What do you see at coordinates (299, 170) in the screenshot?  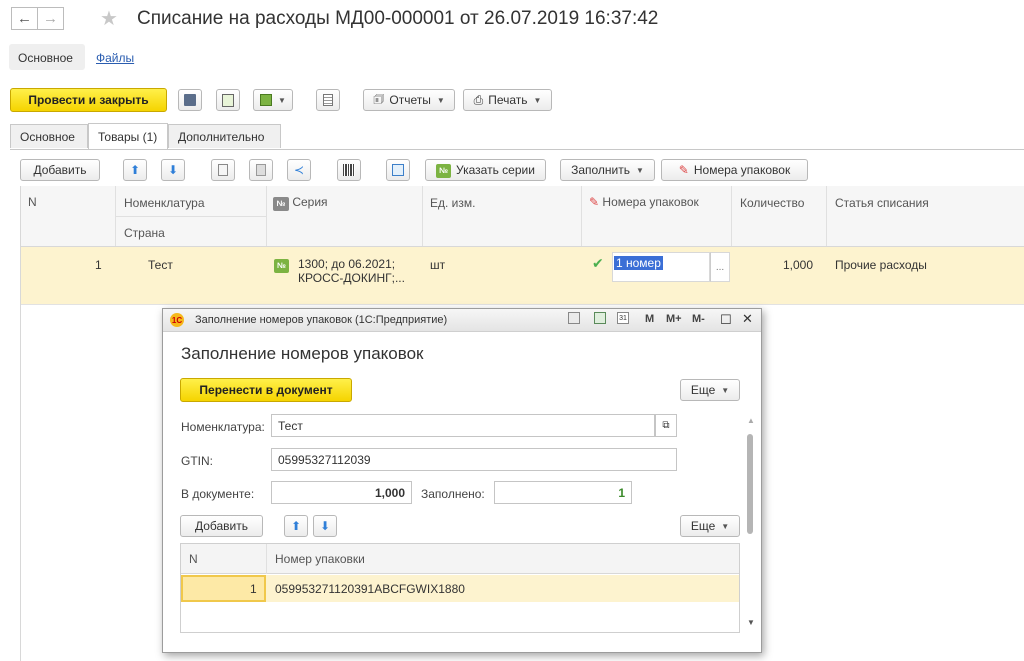 I see `split-button: ≺` at bounding box center [299, 170].